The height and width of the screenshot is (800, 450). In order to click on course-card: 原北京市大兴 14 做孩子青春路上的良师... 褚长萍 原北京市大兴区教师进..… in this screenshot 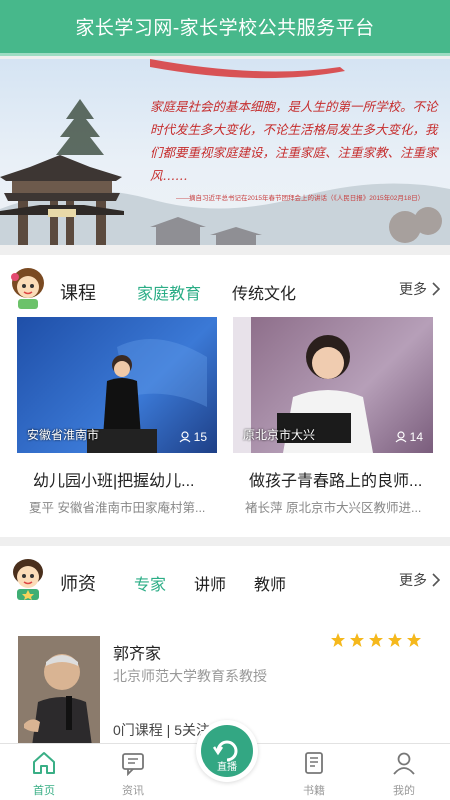, I will do `click(333, 416)`.